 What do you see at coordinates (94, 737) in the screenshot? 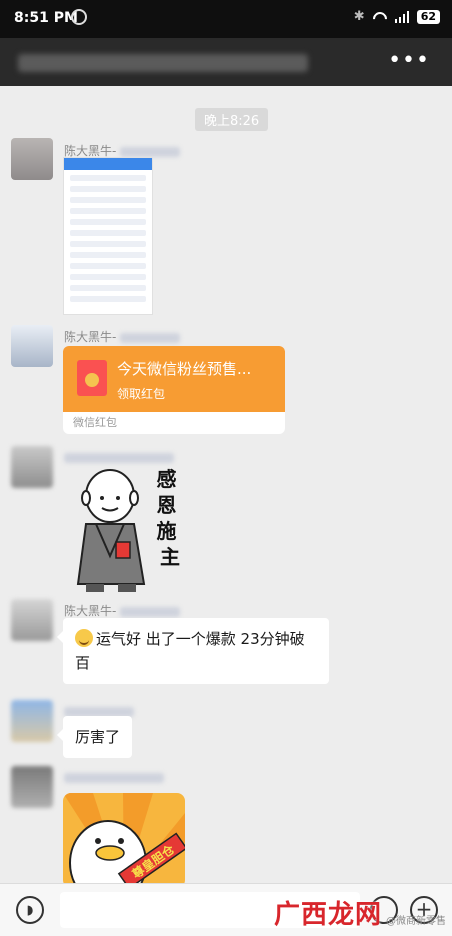
I see `message-bubble: 厉害了` at bounding box center [94, 737].